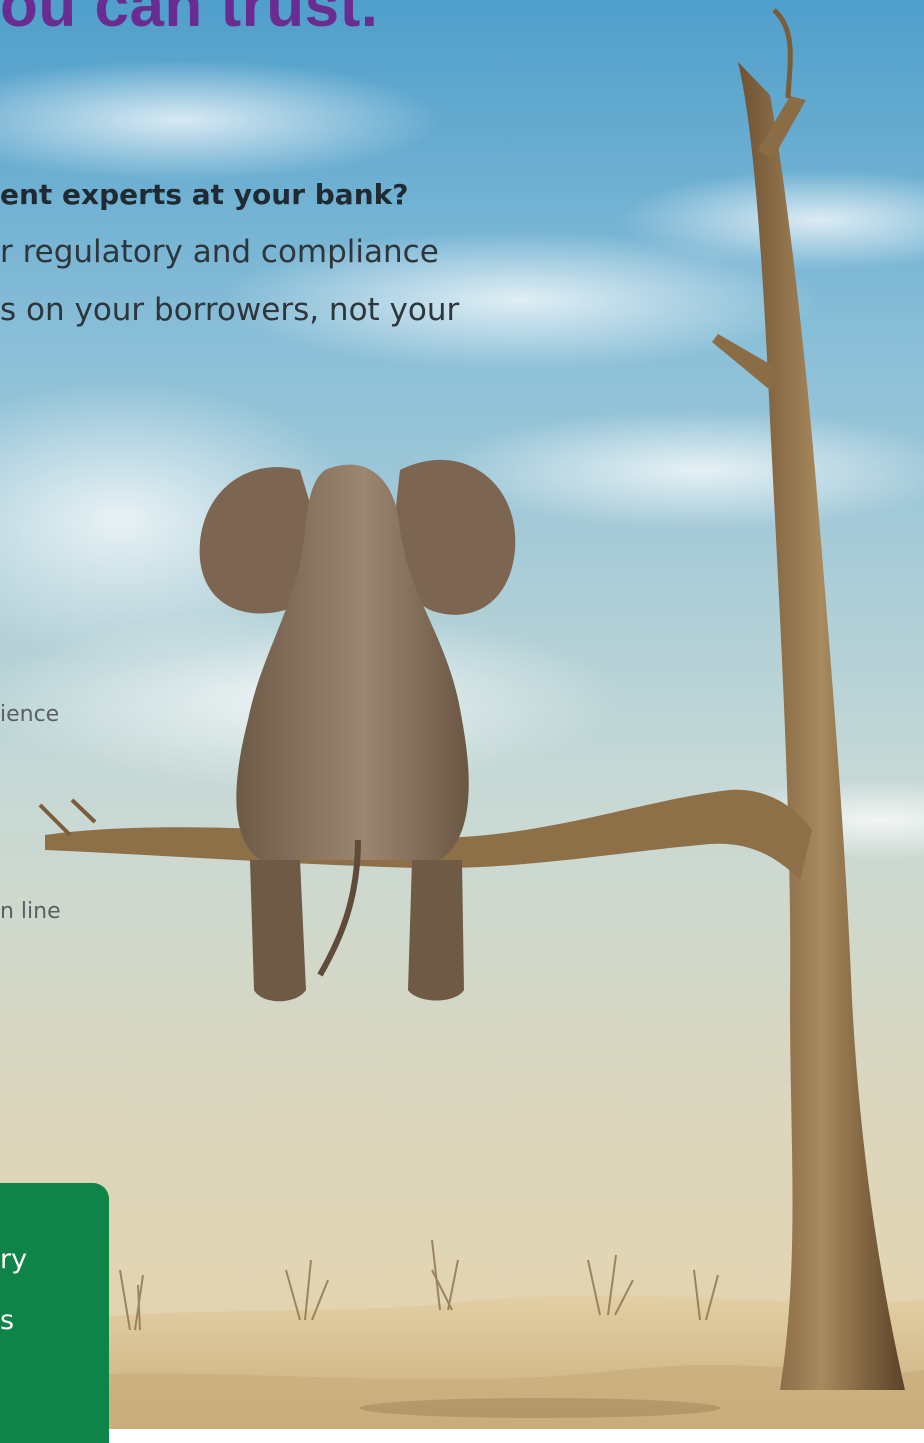 The height and width of the screenshot is (1443, 924). What do you see at coordinates (189, 20) in the screenshot?
I see `headline: ou can trust.` at bounding box center [189, 20].